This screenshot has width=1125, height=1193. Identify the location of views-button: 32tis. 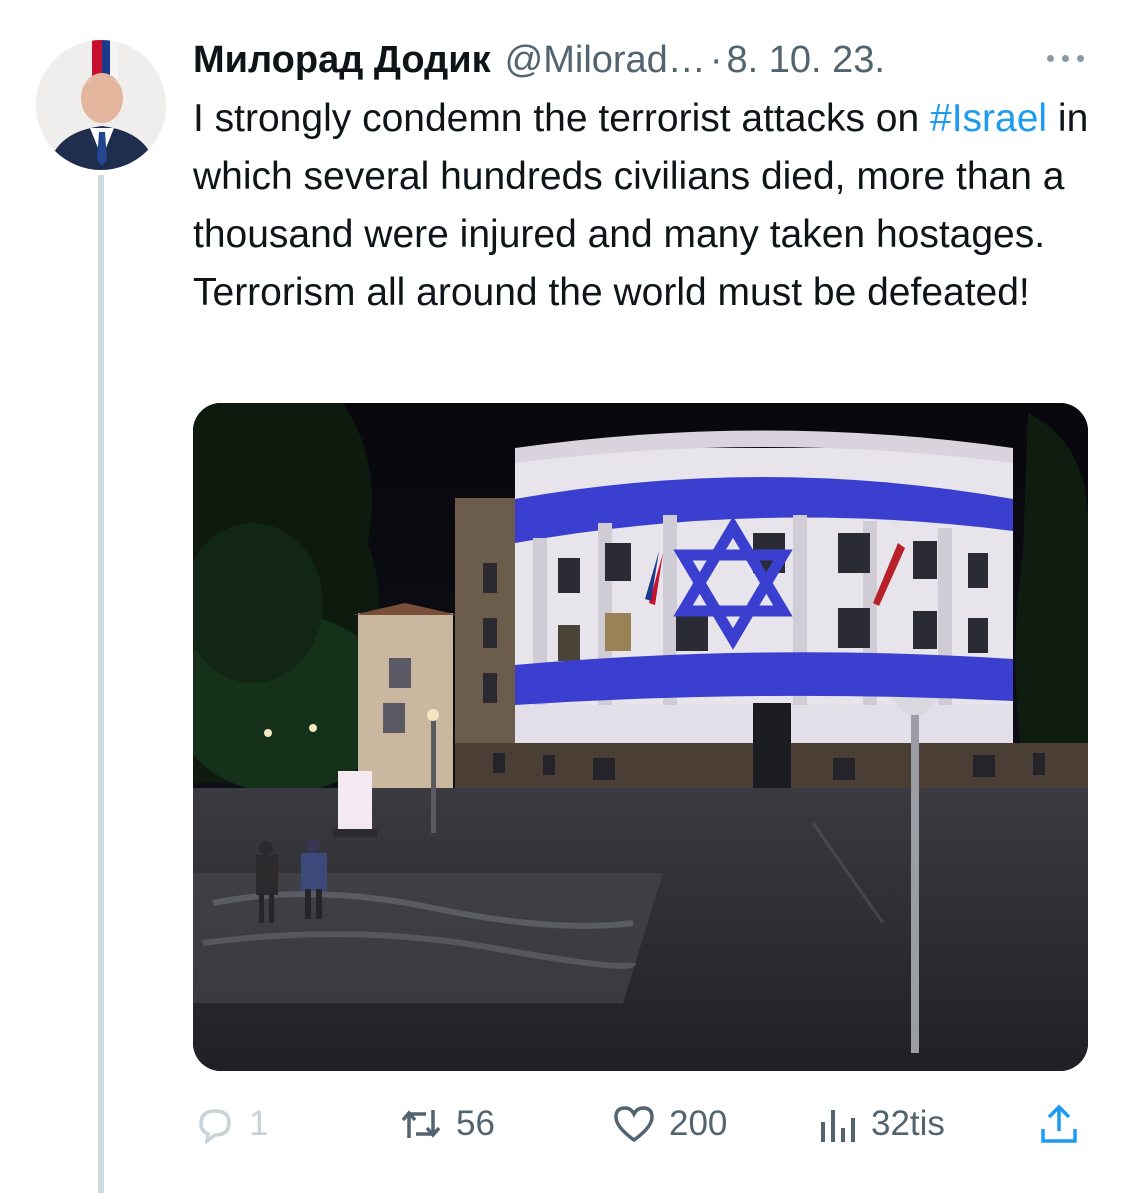
(880, 1124).